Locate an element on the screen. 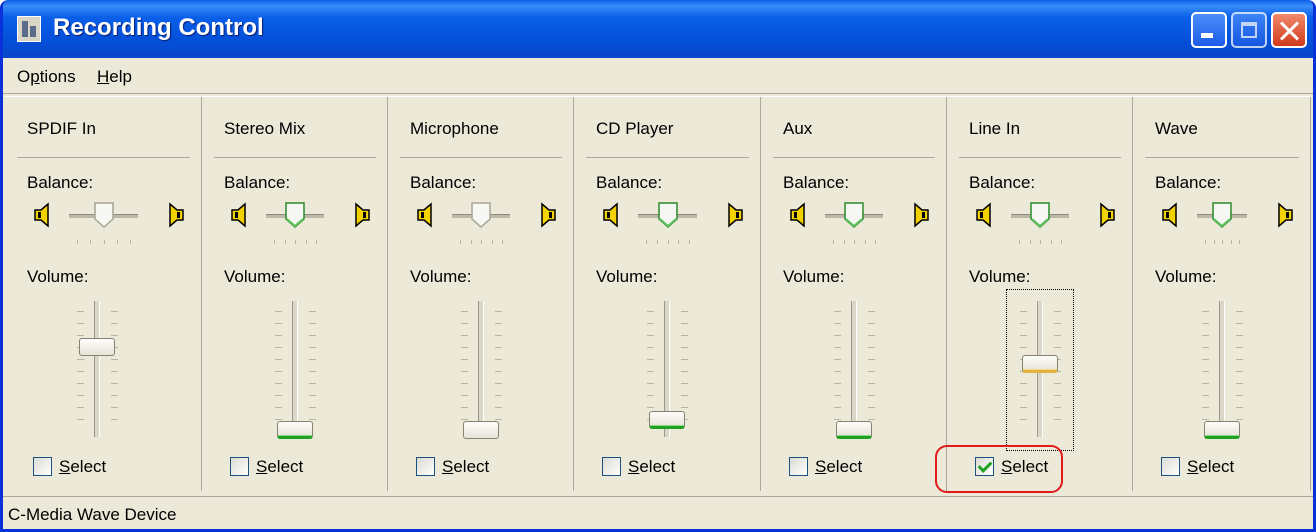  title-bar: Recording Control is located at coordinates (658, 29).